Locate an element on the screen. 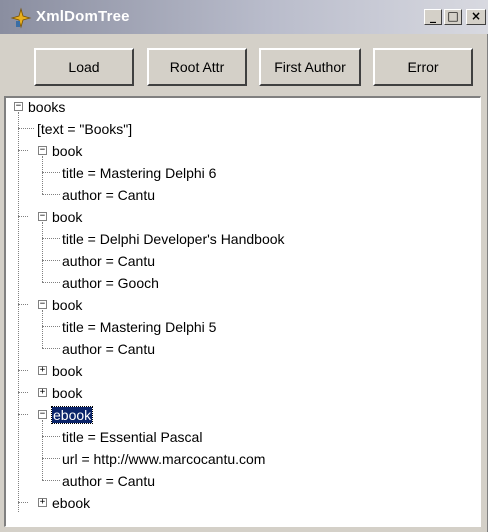 This screenshot has width=488, height=532. tree-node-attr: title = Mastering Delphi 5 is located at coordinates (139, 327).